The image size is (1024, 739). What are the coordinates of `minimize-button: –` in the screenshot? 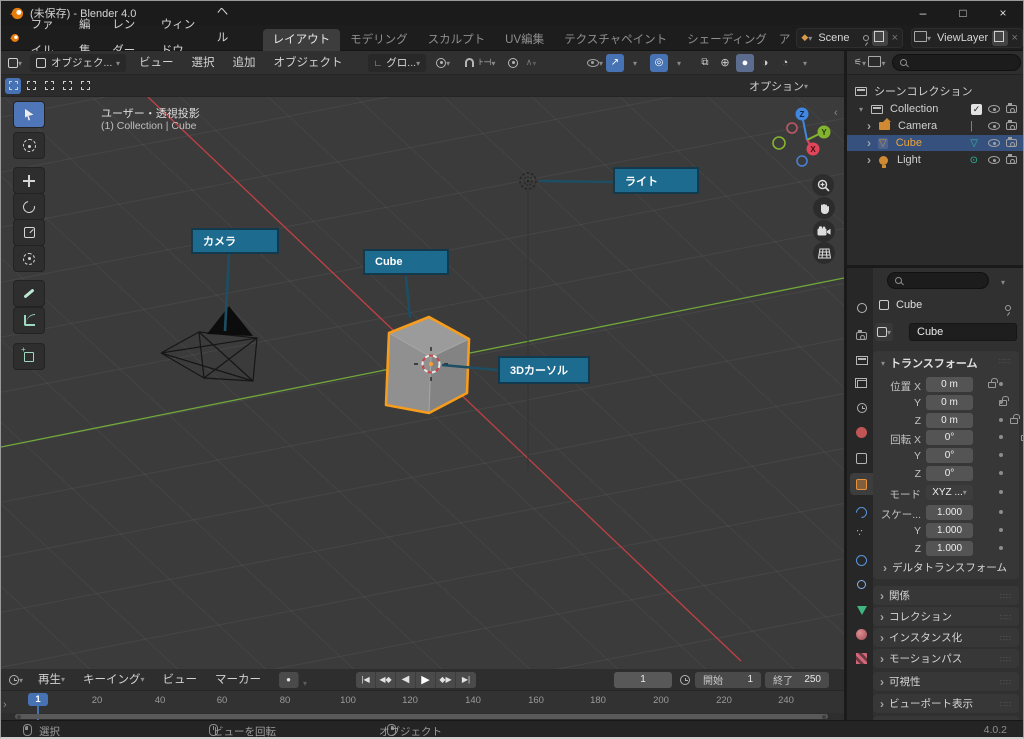 It's located at (923, 13).